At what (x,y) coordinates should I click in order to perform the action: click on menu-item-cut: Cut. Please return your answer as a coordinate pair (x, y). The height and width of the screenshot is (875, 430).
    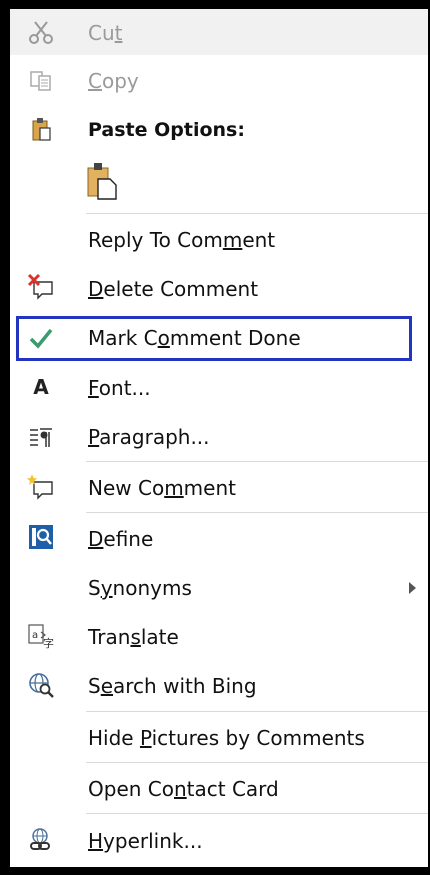
    Looking at the image, I should click on (219, 32).